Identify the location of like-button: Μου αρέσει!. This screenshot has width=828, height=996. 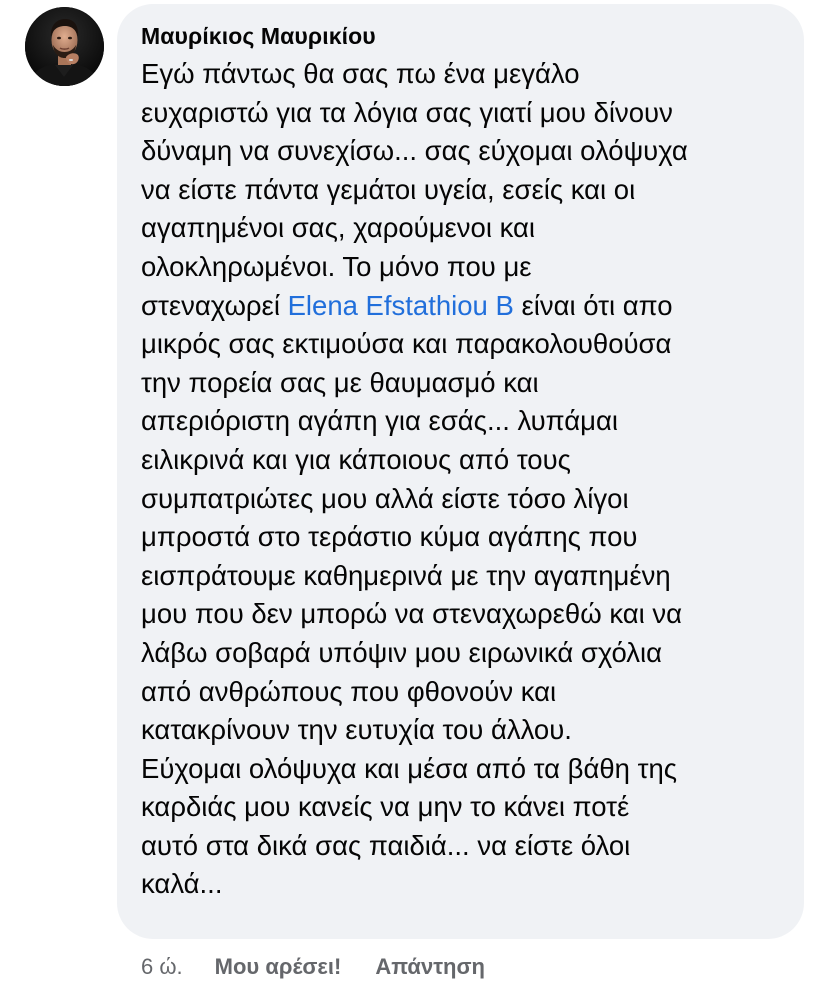
(278, 967).